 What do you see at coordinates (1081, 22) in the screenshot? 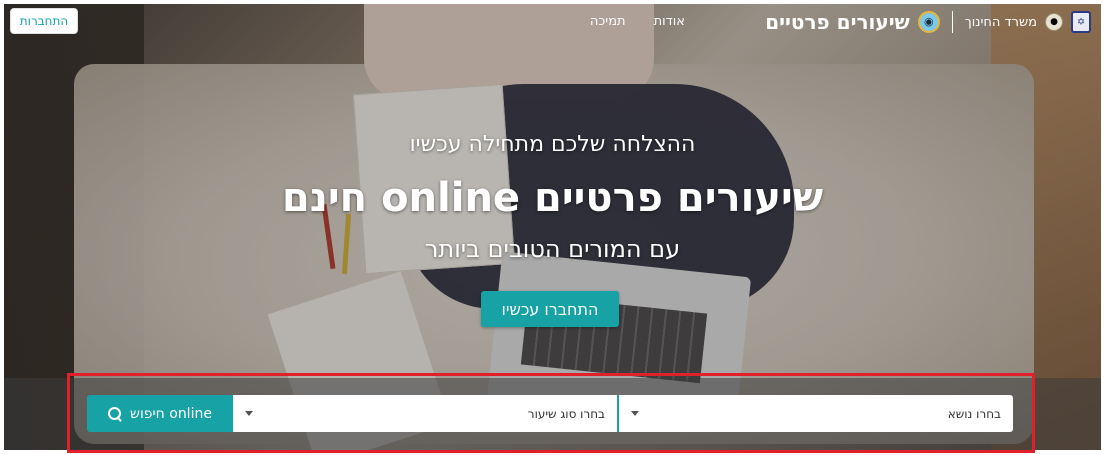
I see `state-emblem-icon: ✡` at bounding box center [1081, 22].